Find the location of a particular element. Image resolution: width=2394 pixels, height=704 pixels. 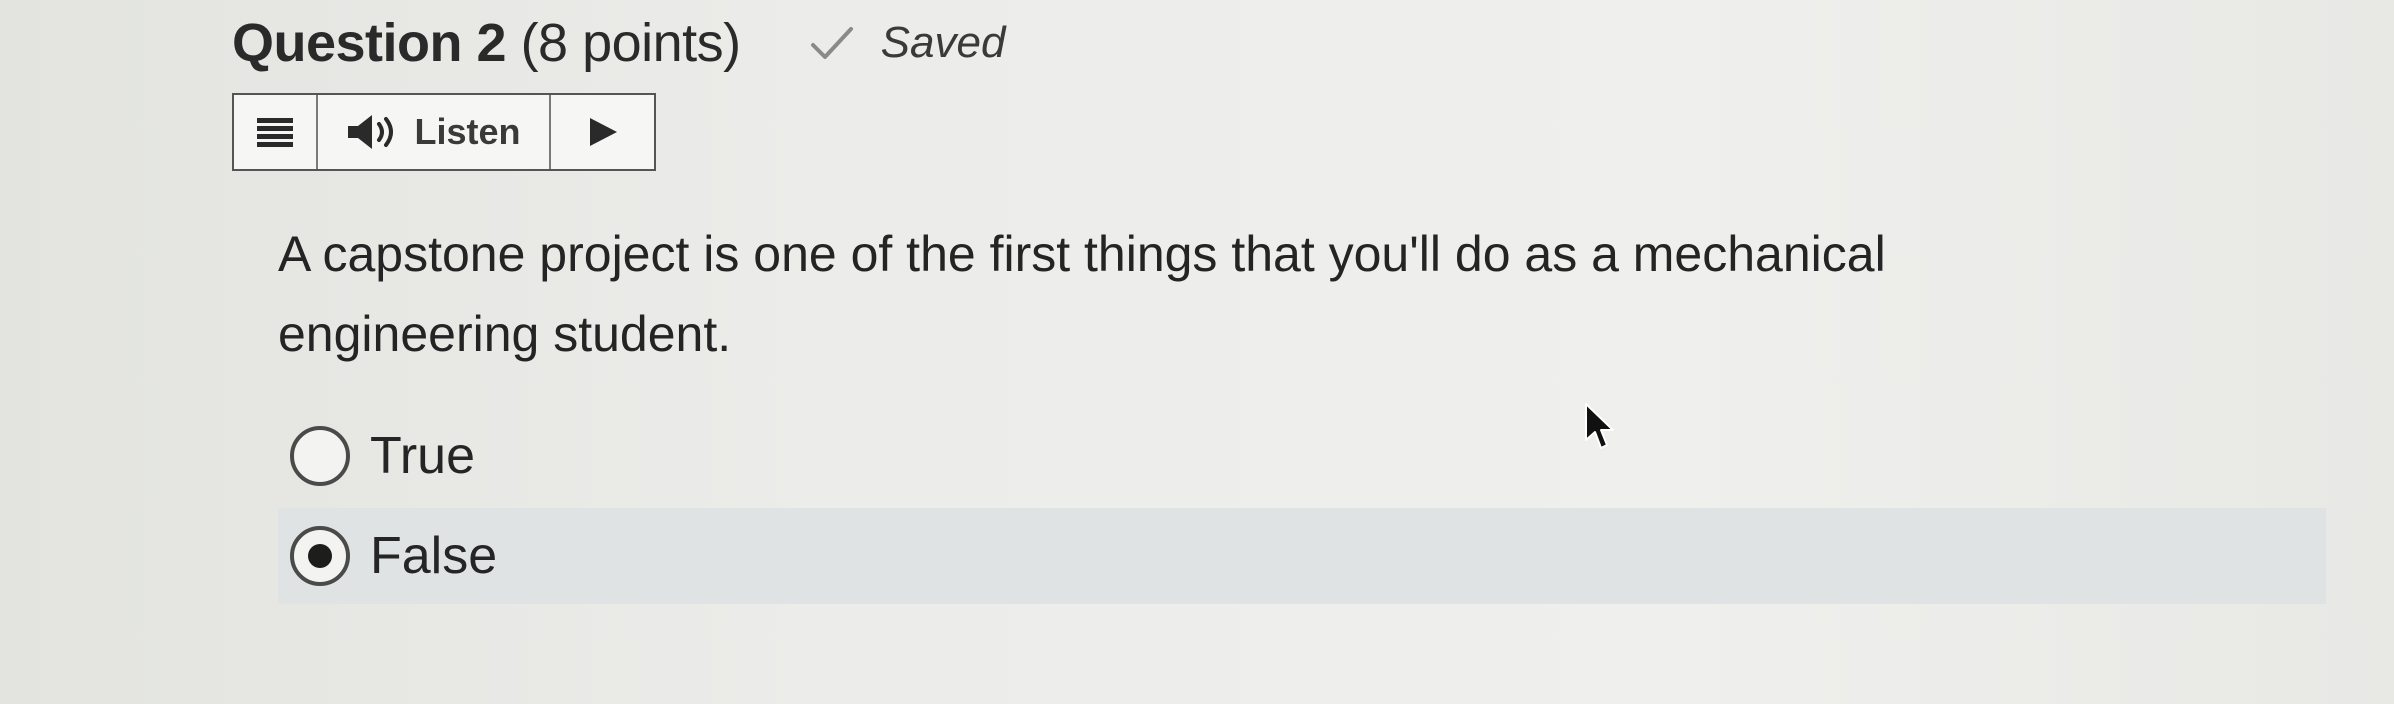

play-button is located at coordinates (602, 132).